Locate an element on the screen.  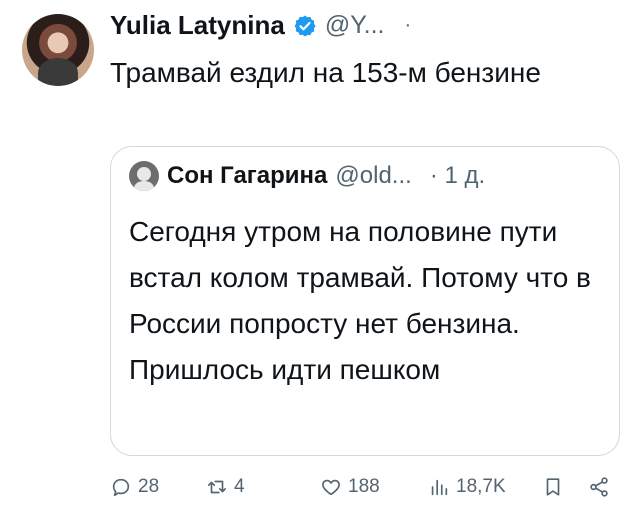
quoted-tweet-time: · 1 д. is located at coordinates (457, 176).